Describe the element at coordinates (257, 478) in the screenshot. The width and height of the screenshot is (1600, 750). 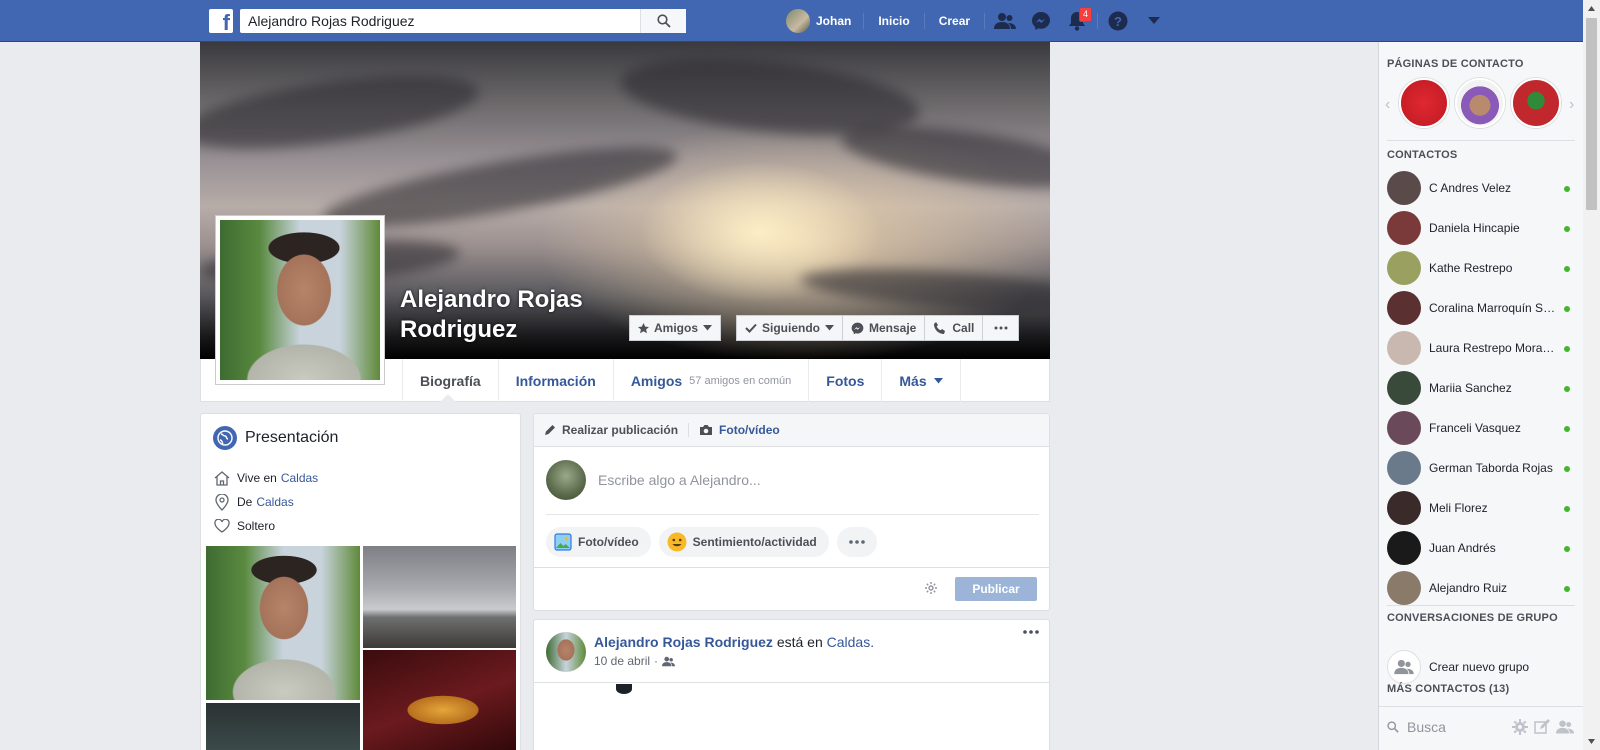
I see `lives-prefix: Vive en` at that location.